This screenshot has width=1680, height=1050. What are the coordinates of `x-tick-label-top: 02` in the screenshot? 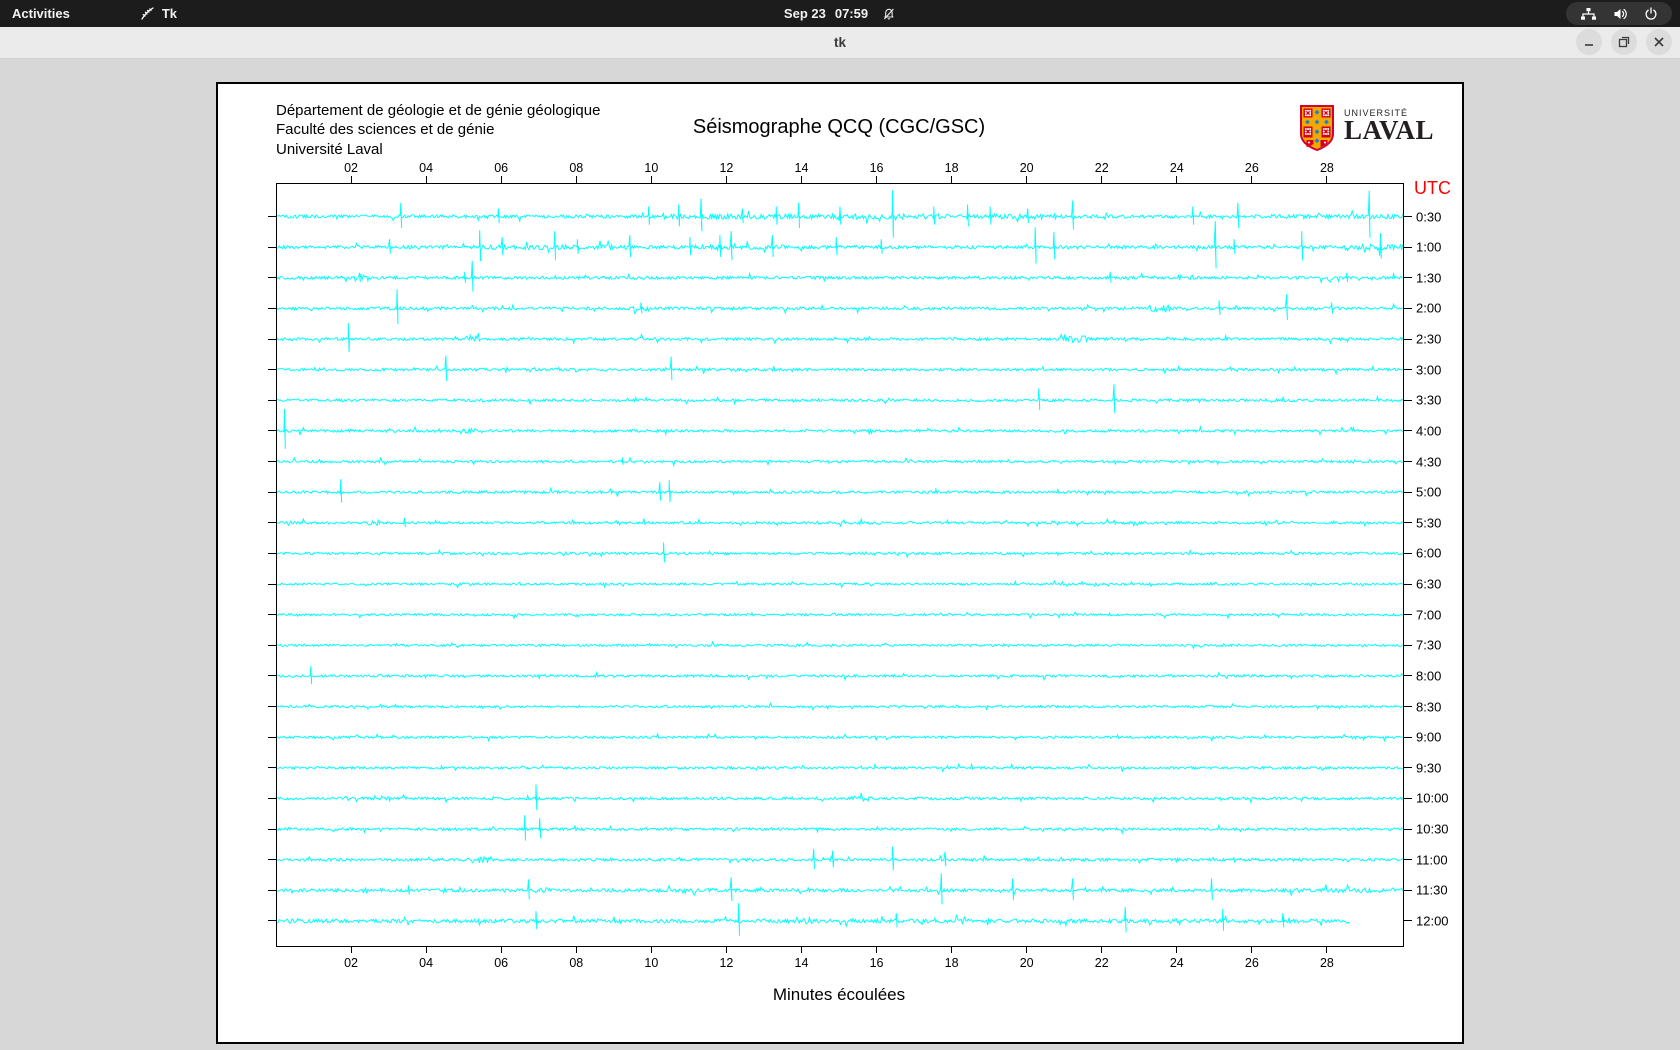 It's located at (351, 168).